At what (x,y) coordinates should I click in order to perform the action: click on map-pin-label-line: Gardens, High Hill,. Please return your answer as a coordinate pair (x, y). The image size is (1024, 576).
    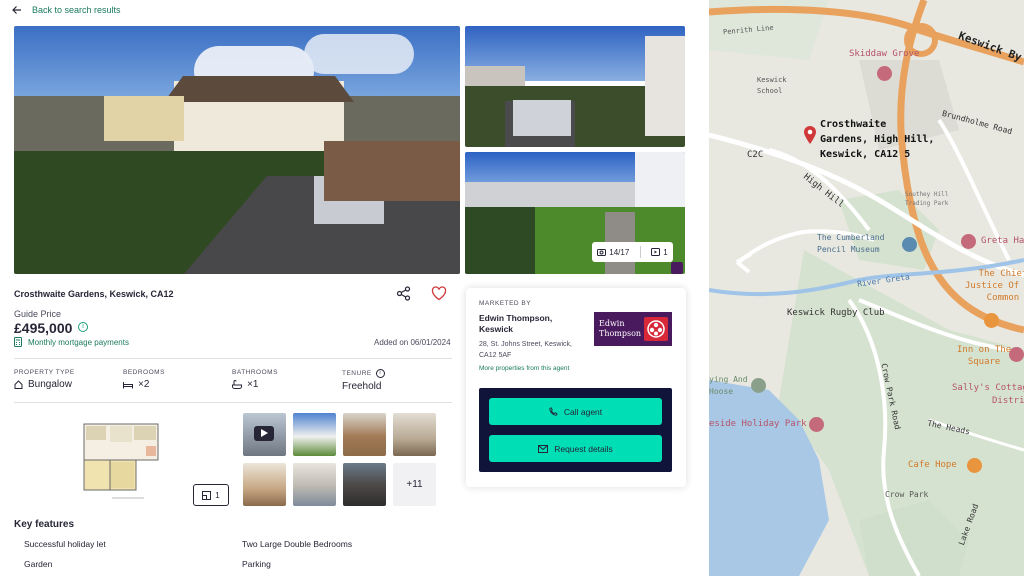
    Looking at the image, I should click on (877, 139).